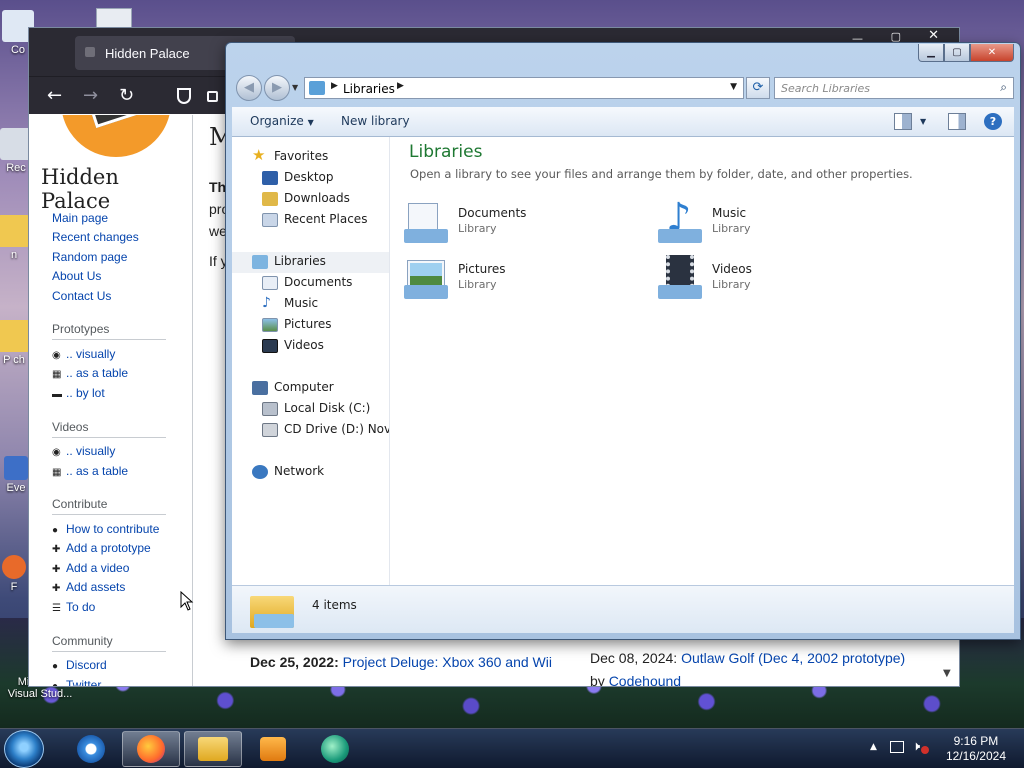 The image size is (1024, 768). What do you see at coordinates (90, 373) in the screenshot?
I see `link-prototypes-table: ▦ .. as a table` at bounding box center [90, 373].